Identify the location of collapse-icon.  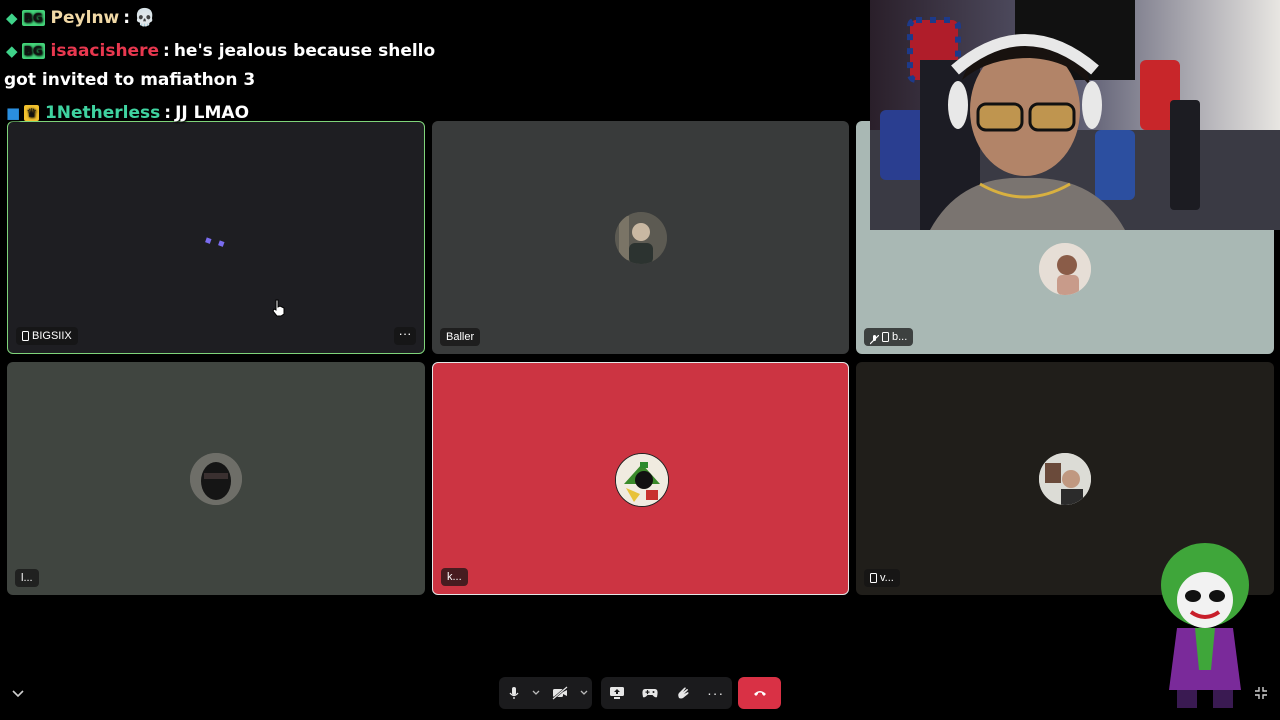
(1261, 695).